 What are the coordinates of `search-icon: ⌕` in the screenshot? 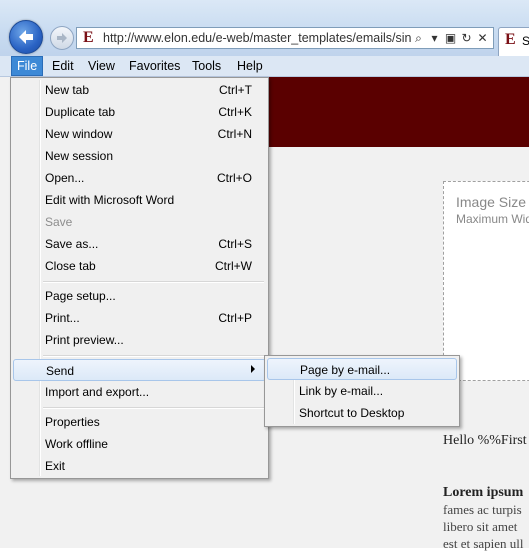 It's located at (418, 38).